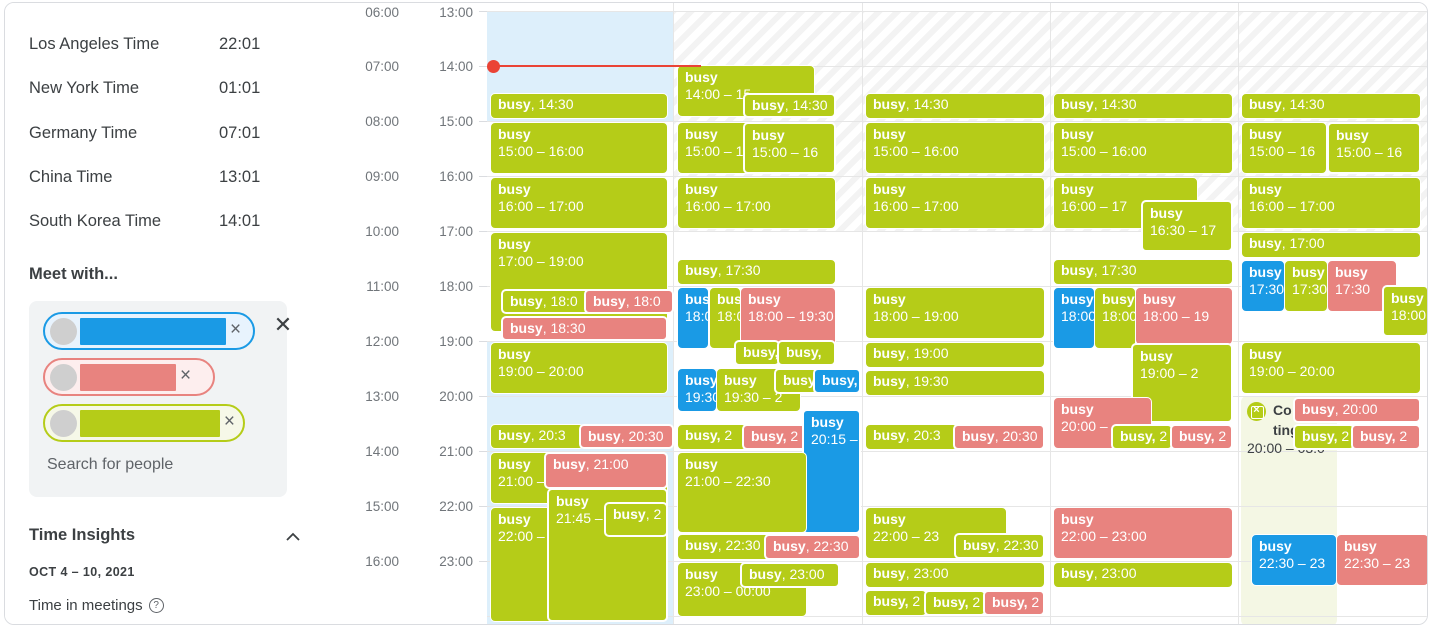 The height and width of the screenshot is (627, 1432). I want to click on current-time-line, so click(597, 66).